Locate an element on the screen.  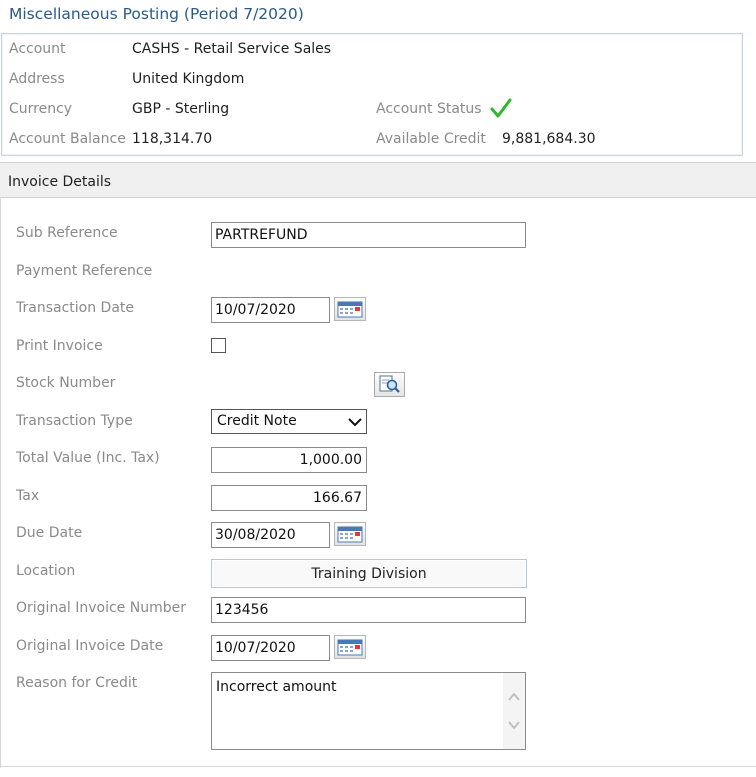
account-status-label: Account Status is located at coordinates (429, 109).